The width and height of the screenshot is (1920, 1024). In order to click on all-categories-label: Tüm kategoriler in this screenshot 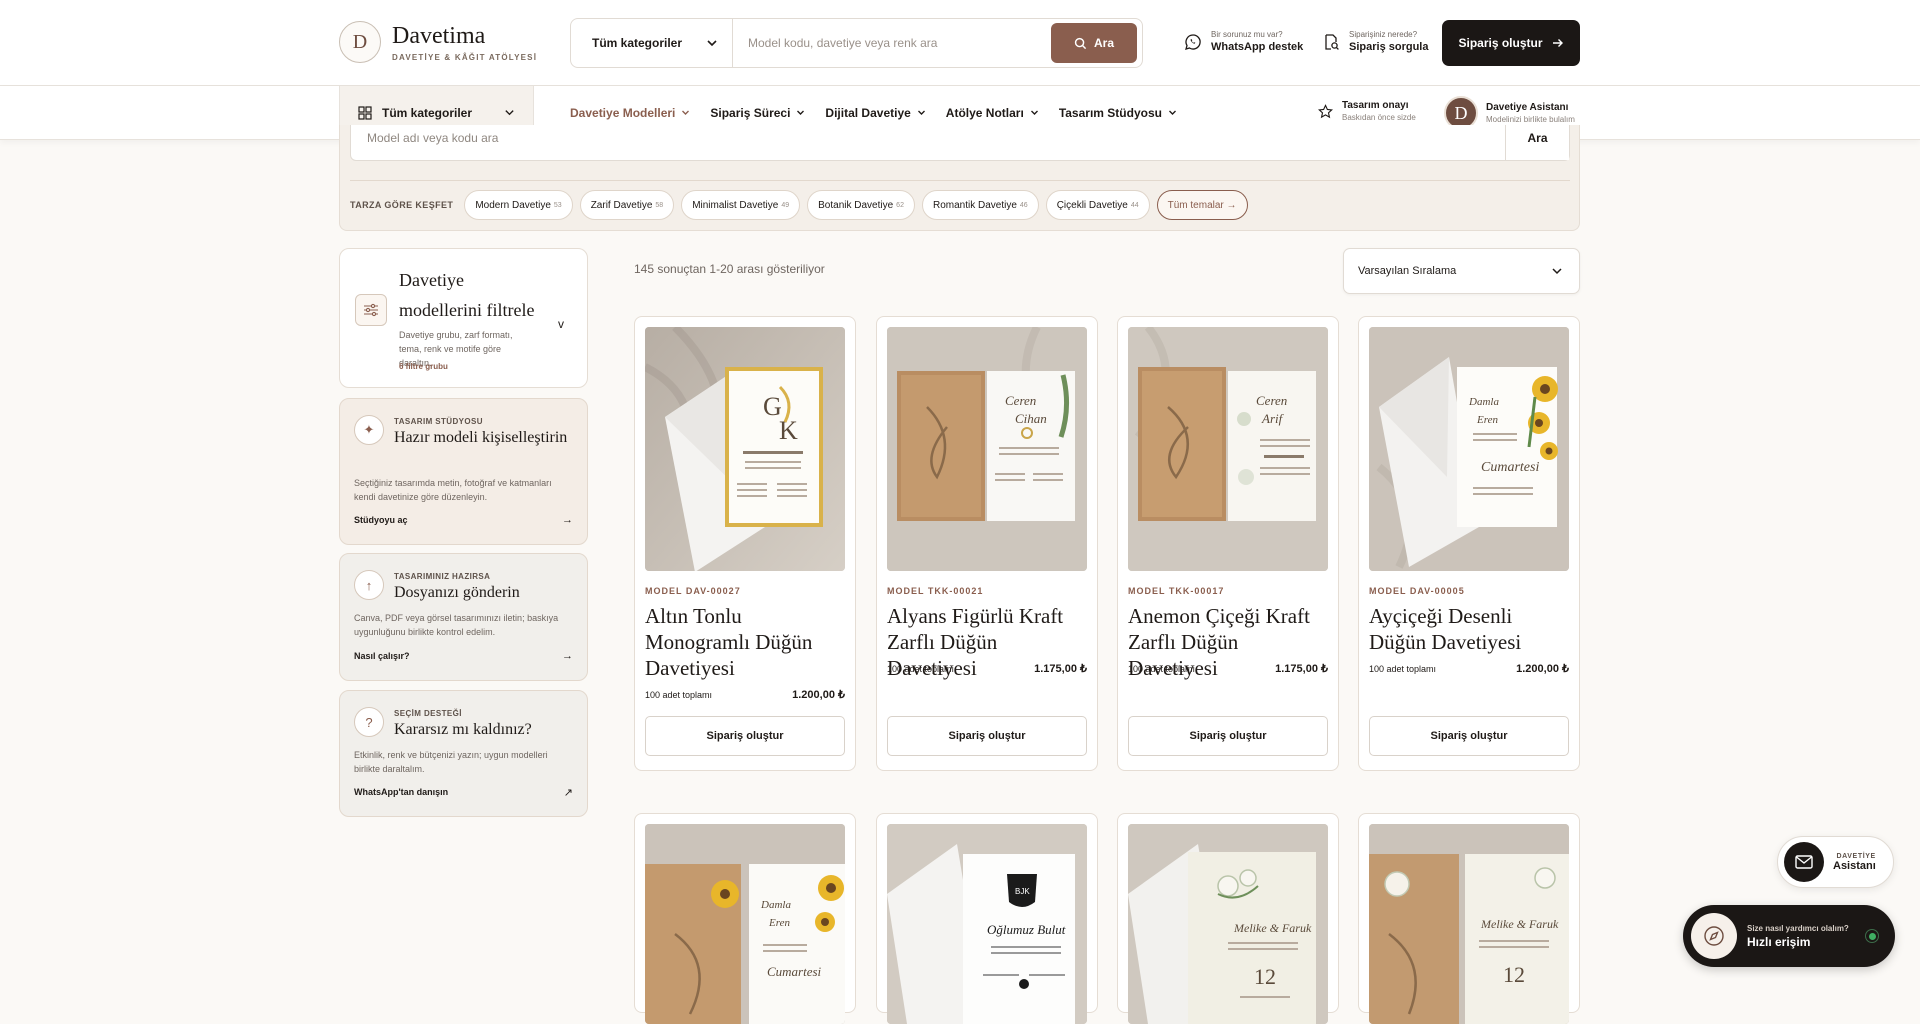, I will do `click(427, 112)`.